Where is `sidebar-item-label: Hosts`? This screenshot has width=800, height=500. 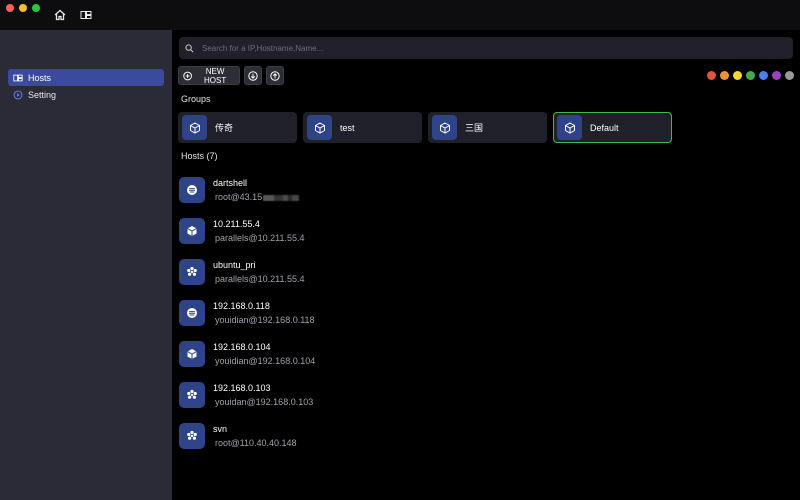 sidebar-item-label: Hosts is located at coordinates (40, 77).